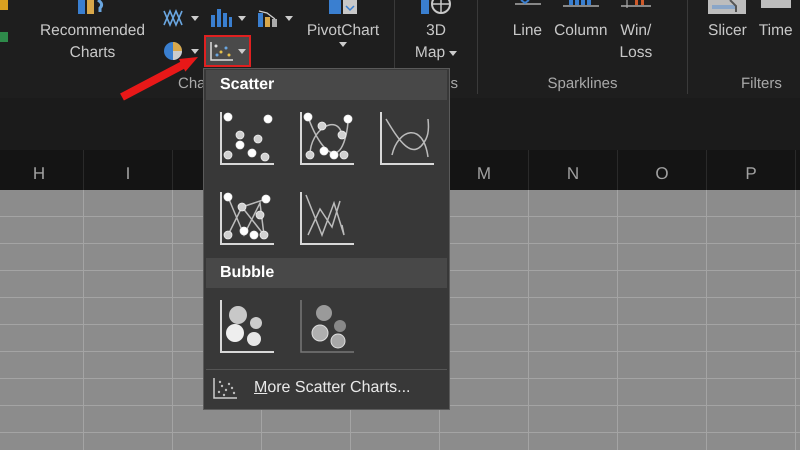 This screenshot has height=450, width=800. What do you see at coordinates (326, 85) in the screenshot?
I see `section-header: Scatter` at bounding box center [326, 85].